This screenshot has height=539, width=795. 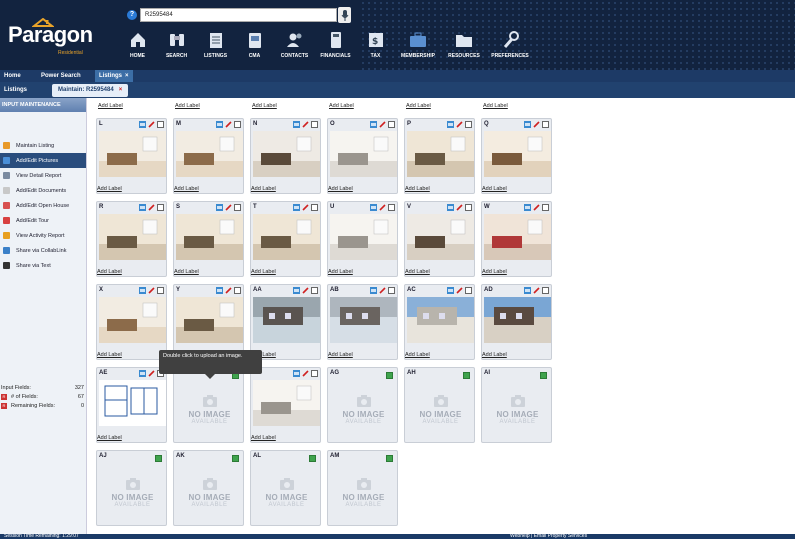 What do you see at coordinates (131, 322) in the screenshot?
I see `picture-card: X Add Label` at bounding box center [131, 322].